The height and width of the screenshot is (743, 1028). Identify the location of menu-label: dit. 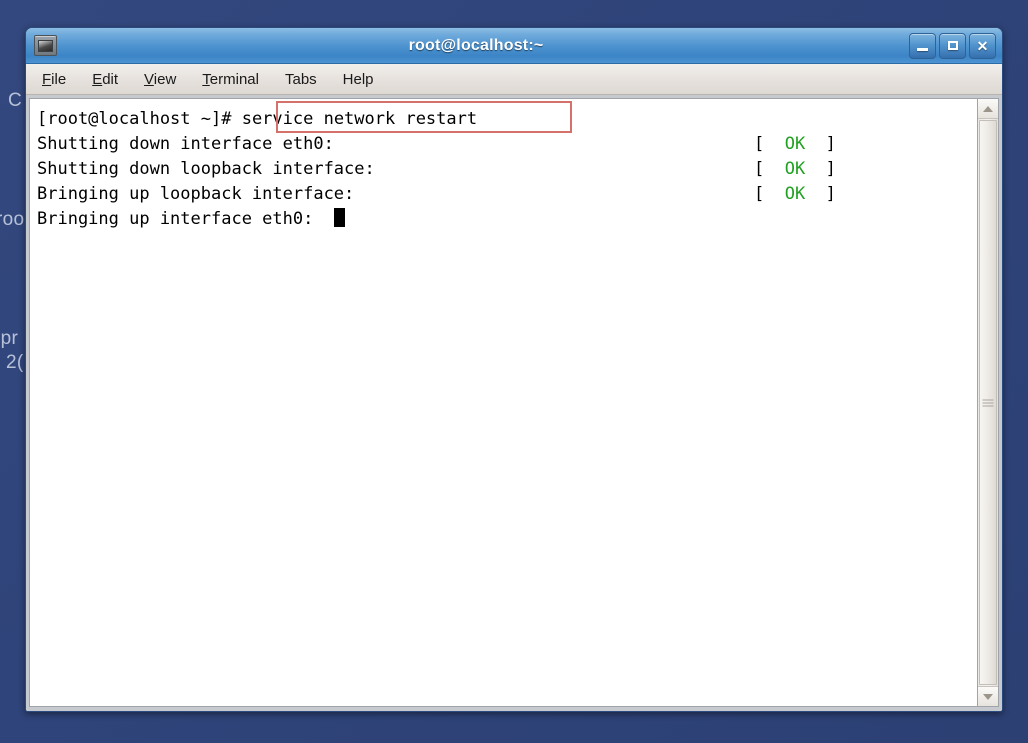
(110, 79).